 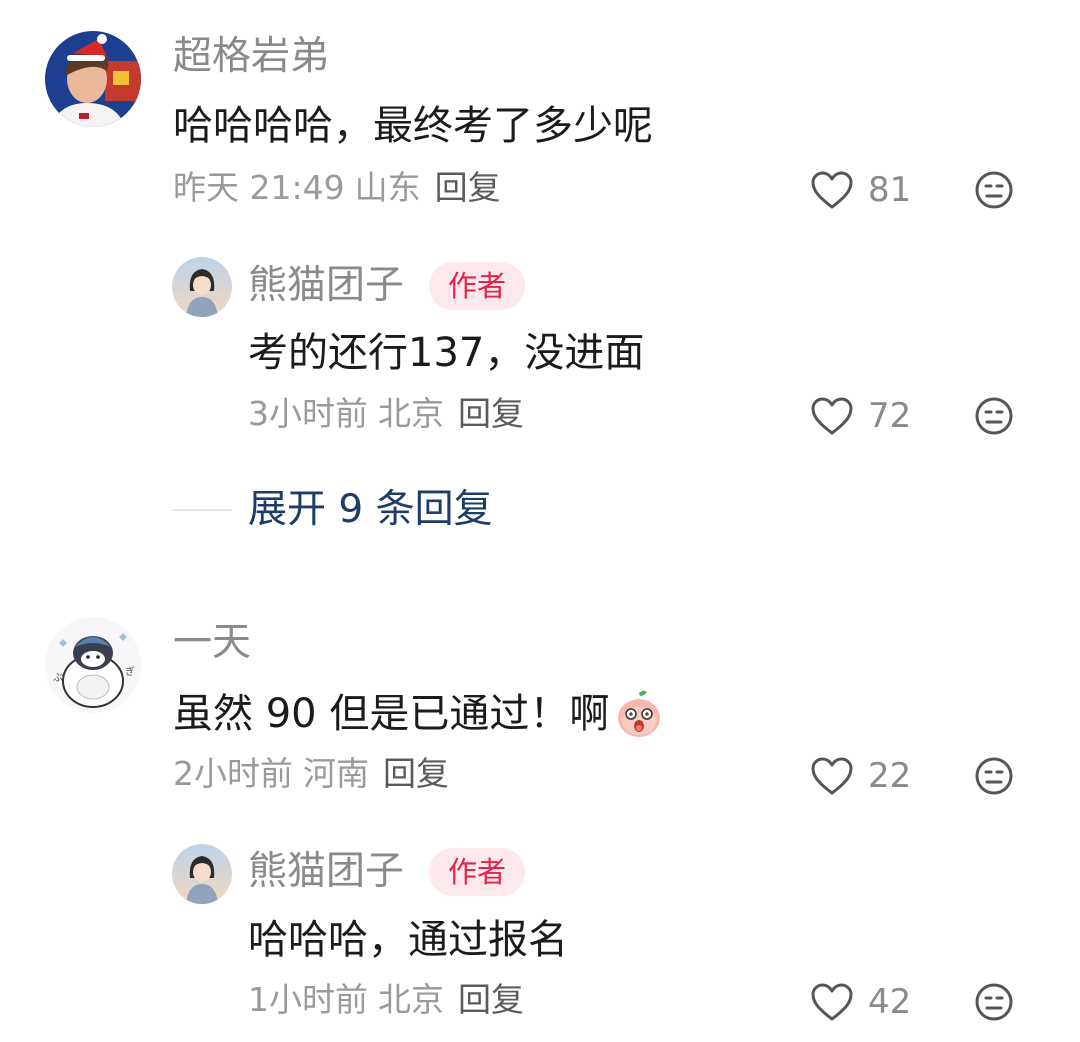 What do you see at coordinates (233, 773) in the screenshot?
I see `comment-time: 2小时前` at bounding box center [233, 773].